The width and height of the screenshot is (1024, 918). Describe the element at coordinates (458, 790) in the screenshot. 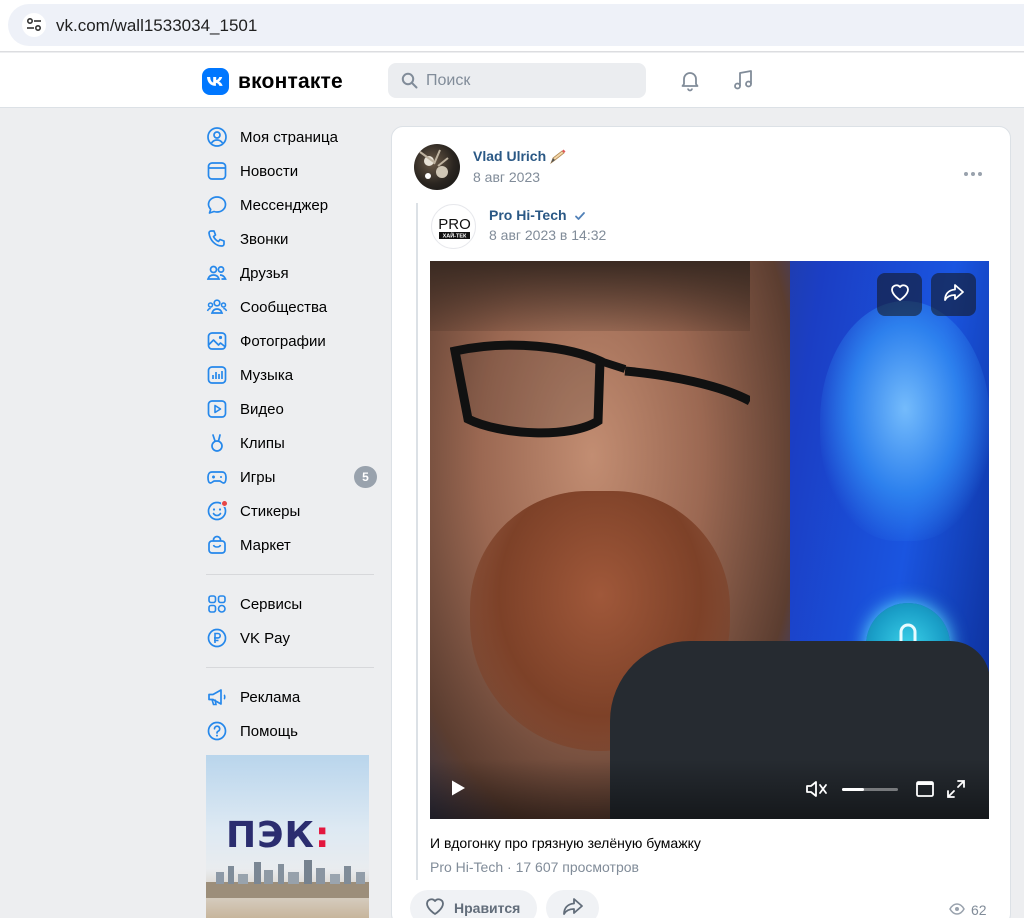

I see `play-icon` at that location.